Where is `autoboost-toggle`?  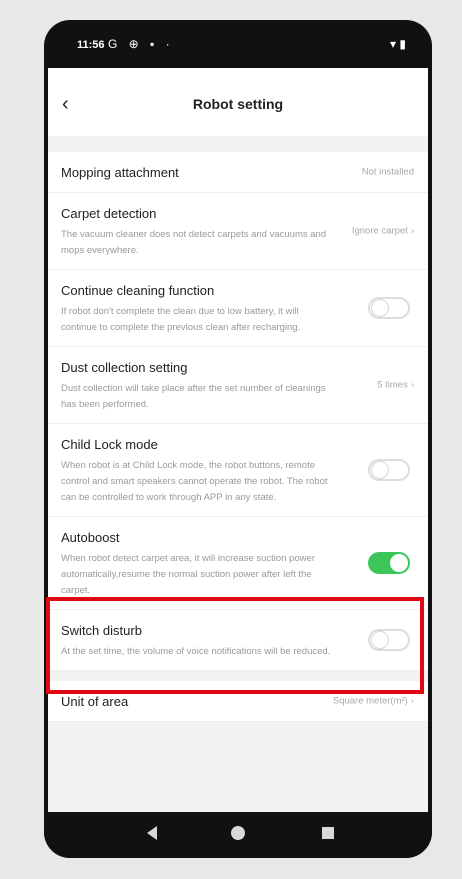 autoboost-toggle is located at coordinates (389, 563).